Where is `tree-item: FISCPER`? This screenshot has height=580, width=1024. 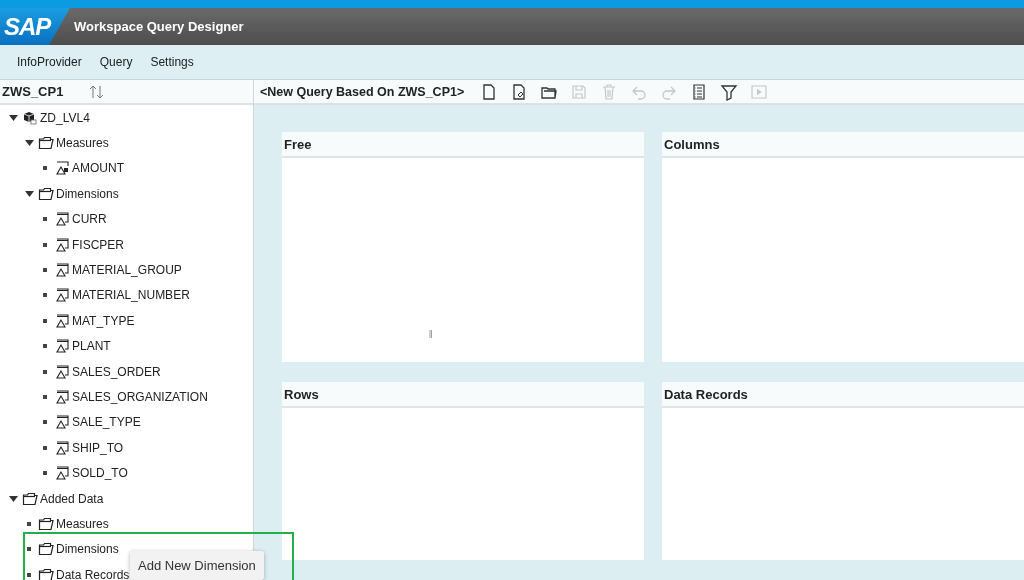
tree-item: FISCPER is located at coordinates (98, 244).